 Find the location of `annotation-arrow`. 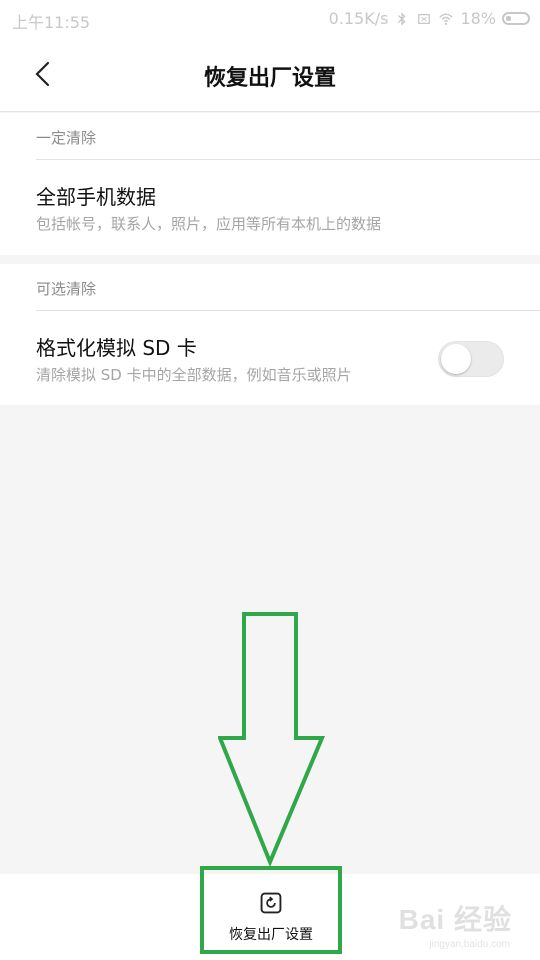

annotation-arrow is located at coordinates (272, 740).